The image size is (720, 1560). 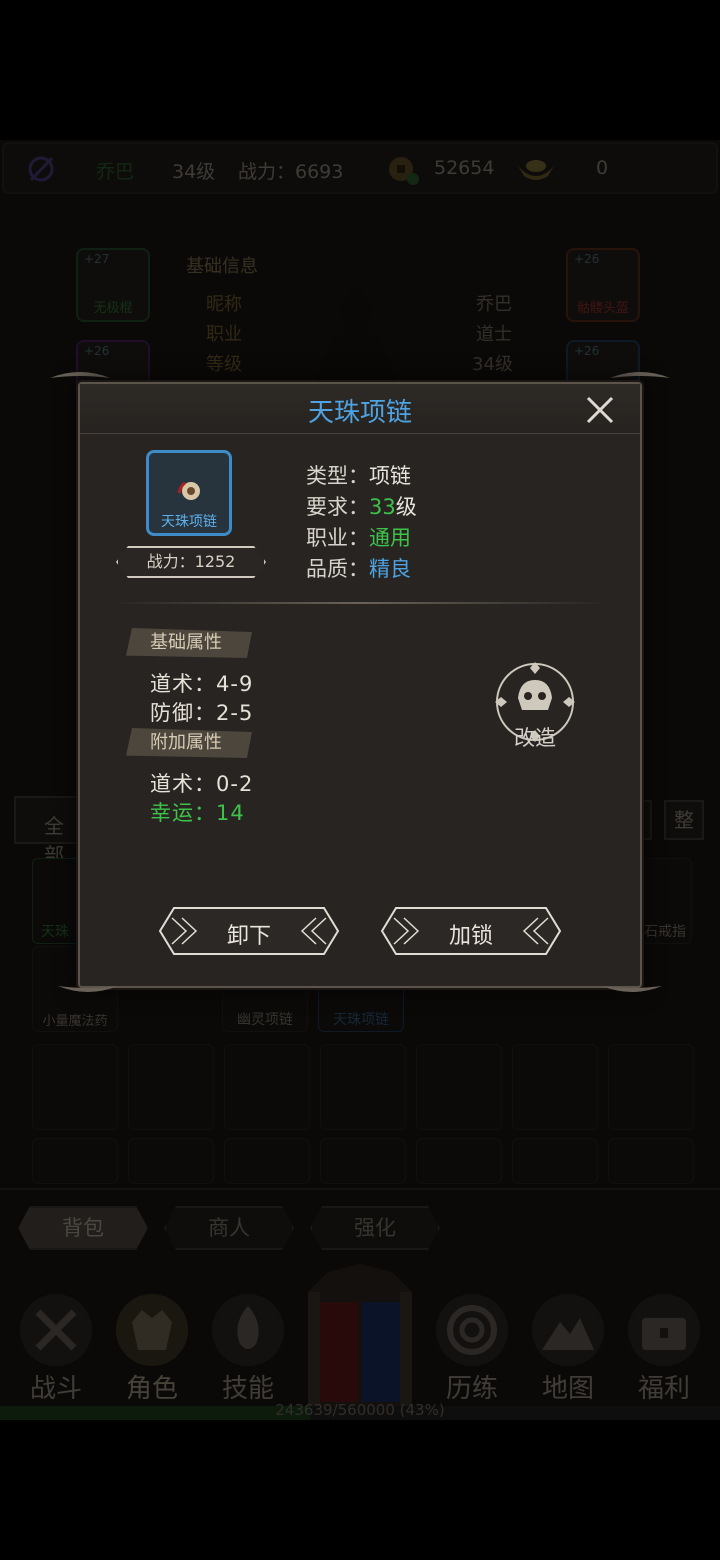 I want to click on item-icon-frame: 天珠项链, so click(x=189, y=493).